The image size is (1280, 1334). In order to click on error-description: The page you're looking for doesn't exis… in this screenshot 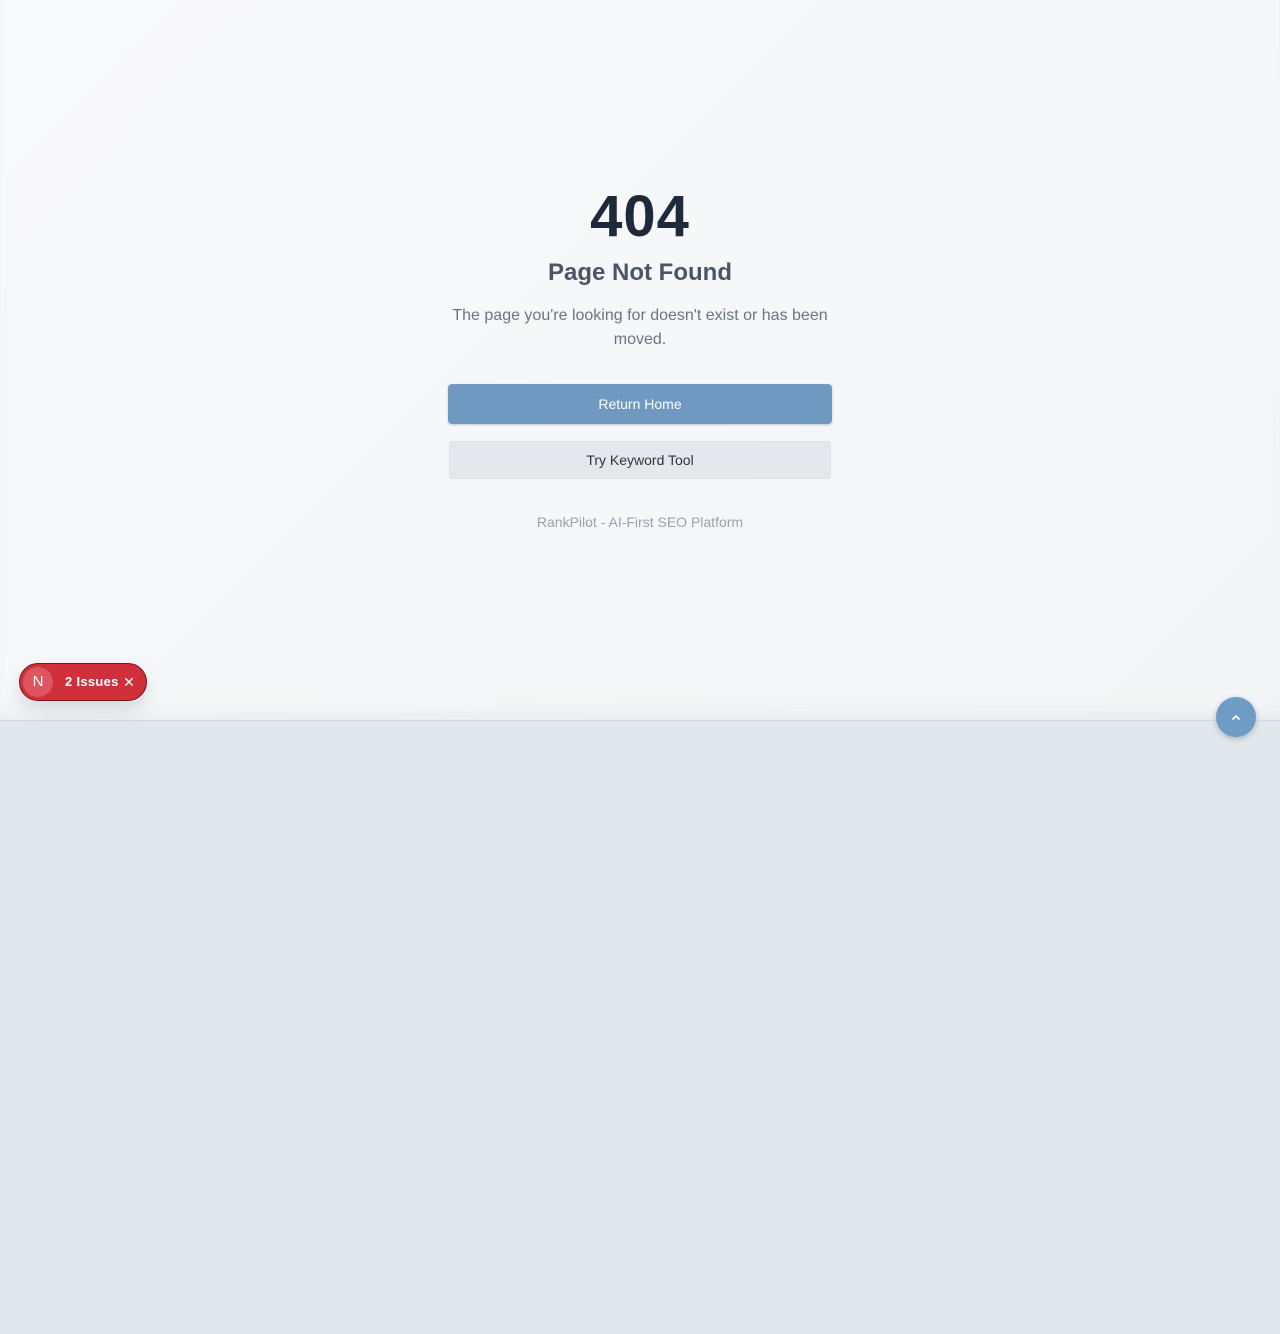, I will do `click(640, 327)`.